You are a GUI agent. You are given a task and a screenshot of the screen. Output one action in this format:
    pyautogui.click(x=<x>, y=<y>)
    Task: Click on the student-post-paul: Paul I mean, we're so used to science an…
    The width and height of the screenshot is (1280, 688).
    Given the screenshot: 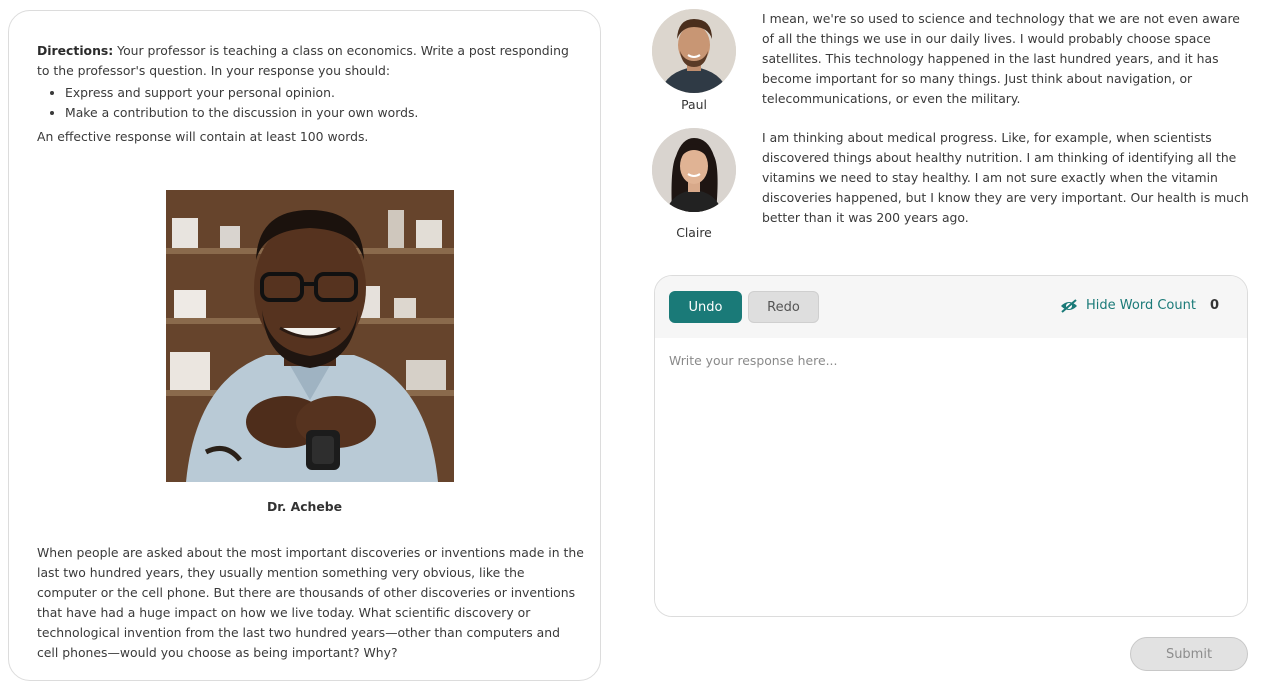 What is the action you would take?
    pyautogui.click(x=952, y=64)
    